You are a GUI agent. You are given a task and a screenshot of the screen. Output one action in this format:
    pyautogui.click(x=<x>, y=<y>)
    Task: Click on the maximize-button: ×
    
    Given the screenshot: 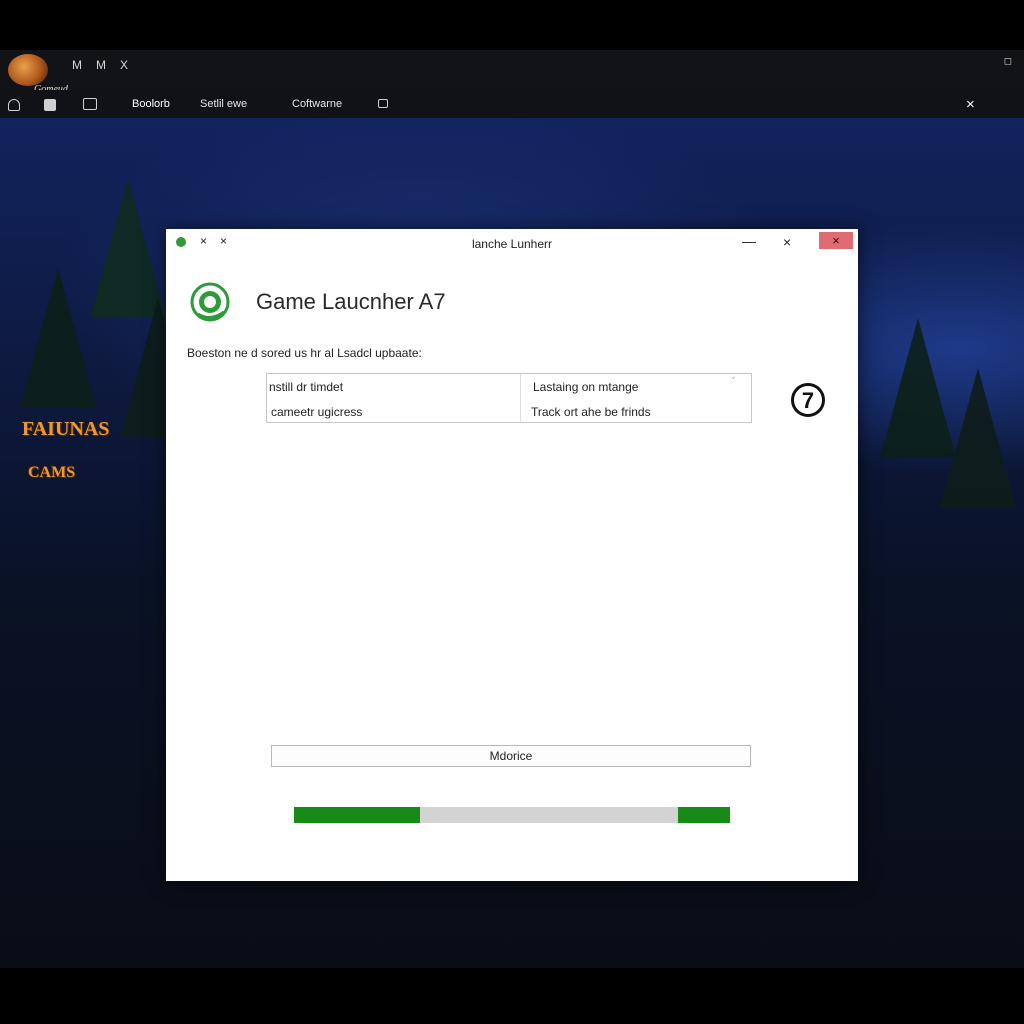 What is the action you would take?
    pyautogui.click(x=787, y=242)
    